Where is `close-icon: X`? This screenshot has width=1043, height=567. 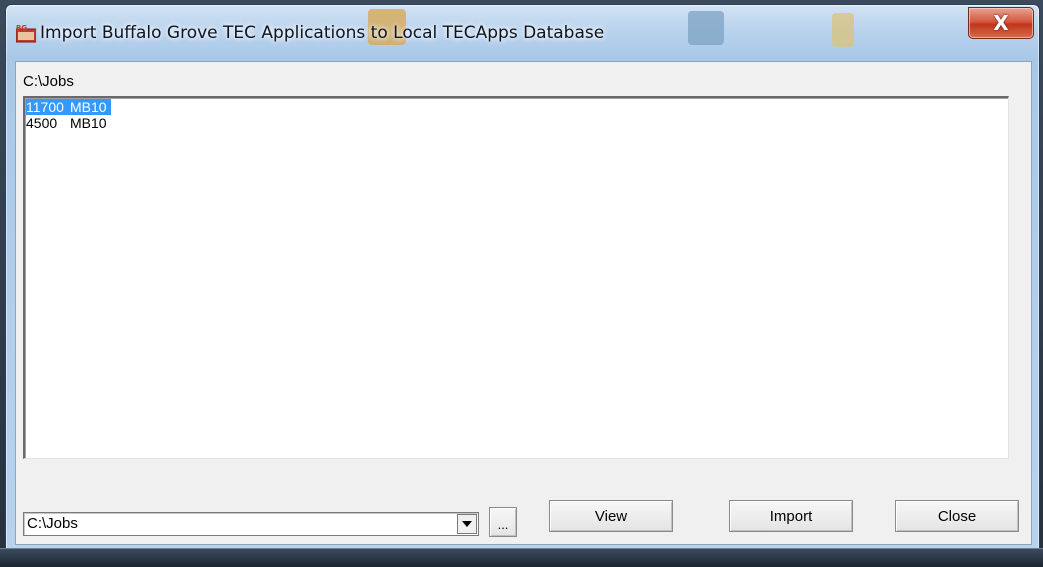 close-icon: X is located at coordinates (1001, 23).